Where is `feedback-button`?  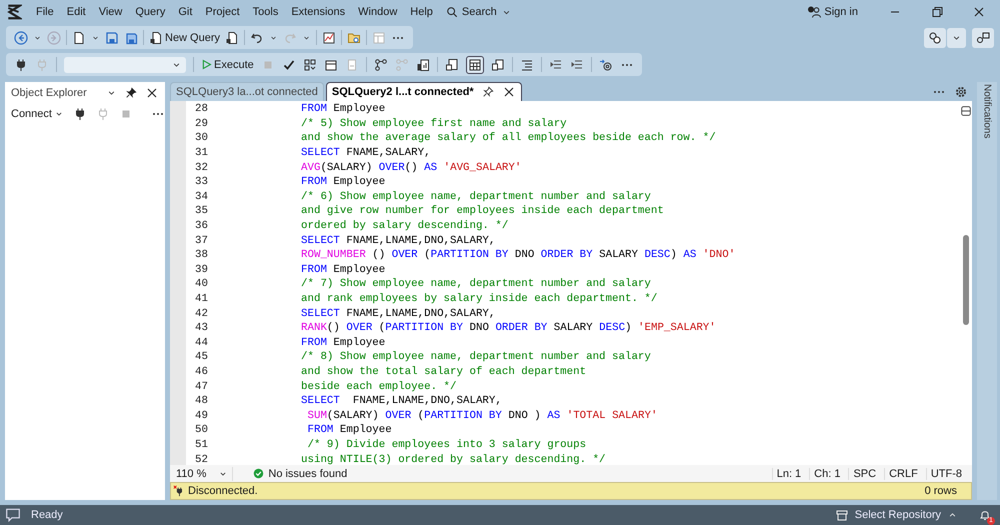 feedback-button is located at coordinates (983, 38).